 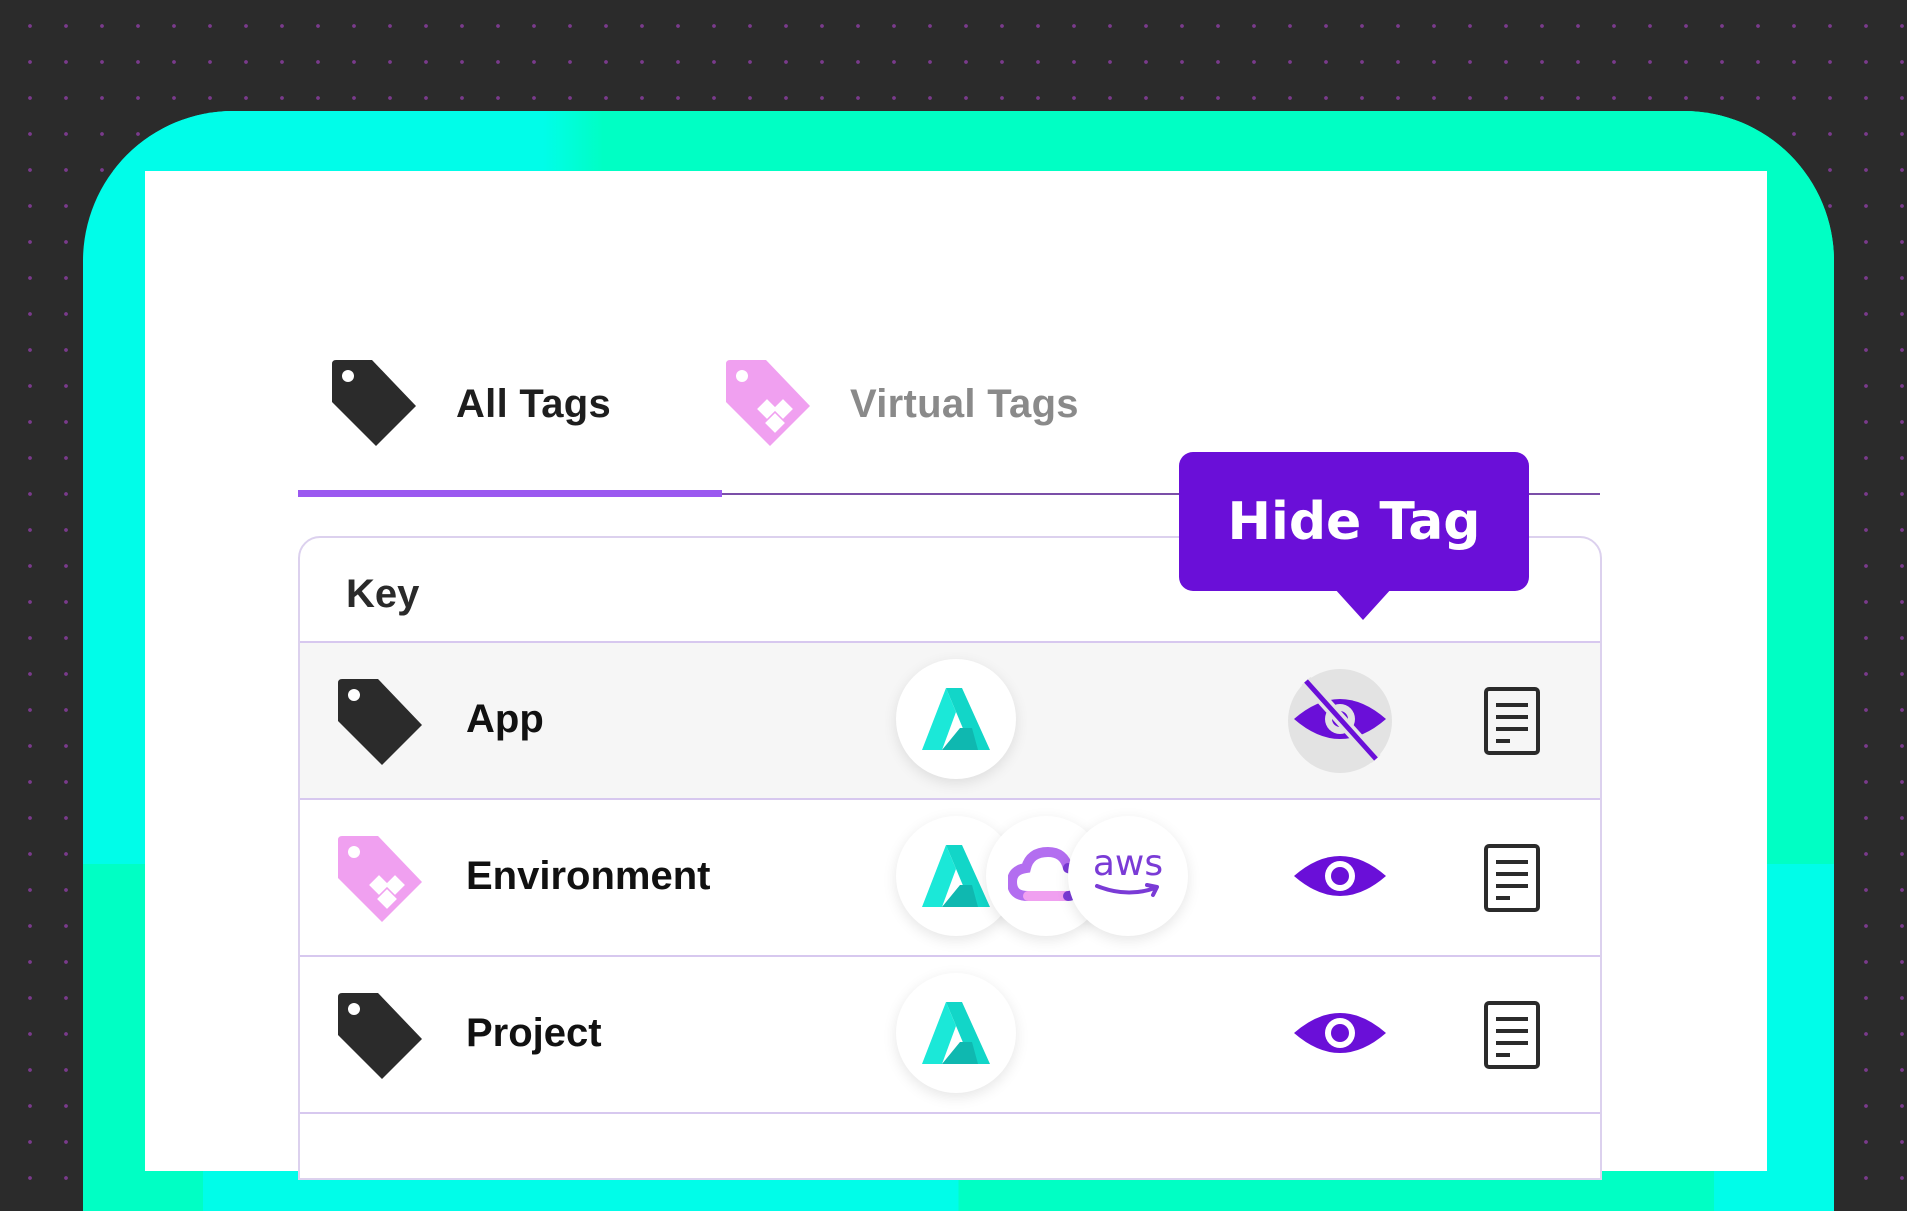 I want to click on table-row: Project, so click(x=950, y=1035).